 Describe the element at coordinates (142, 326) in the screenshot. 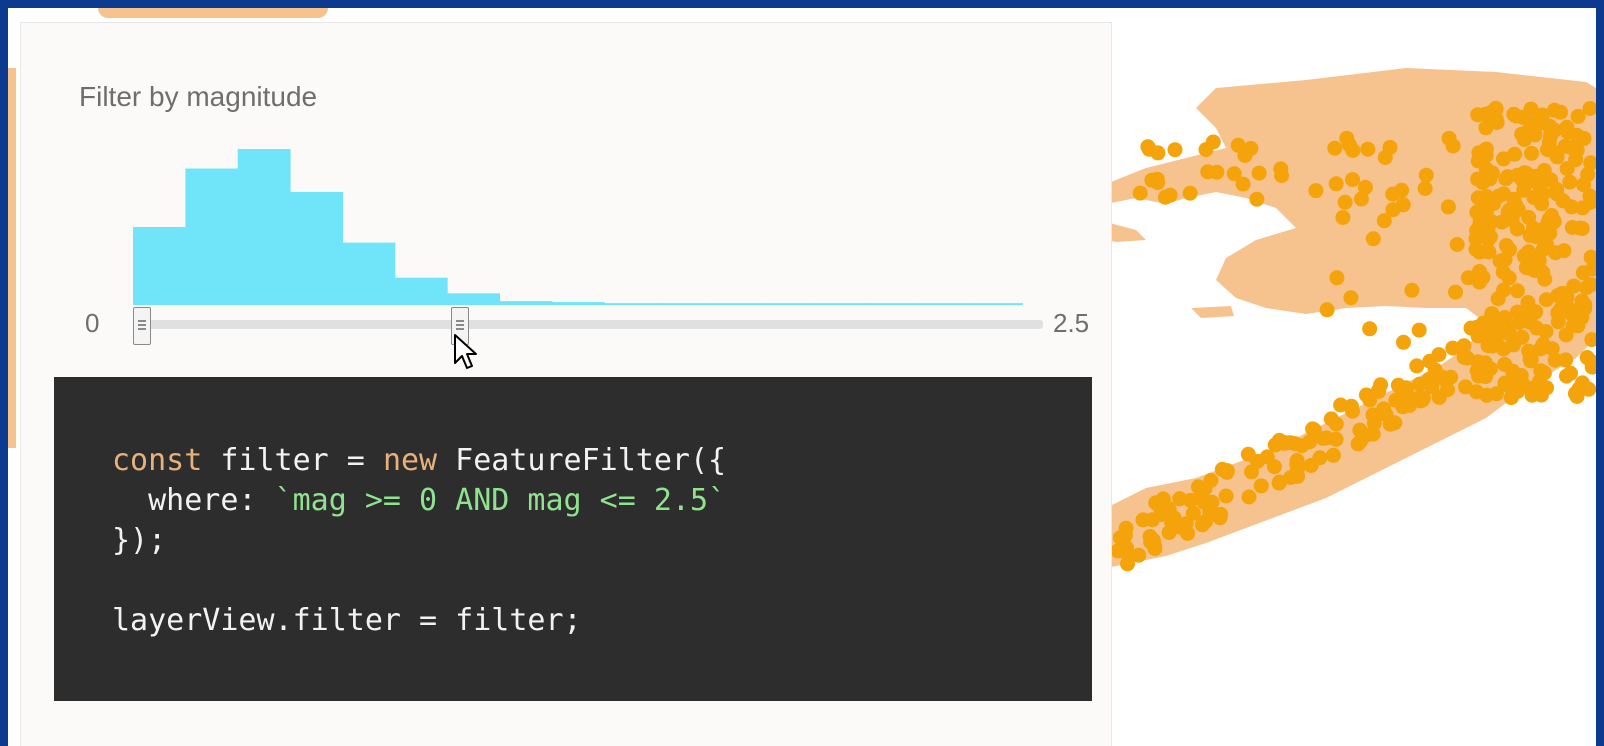

I see `slider-thumb-min` at that location.